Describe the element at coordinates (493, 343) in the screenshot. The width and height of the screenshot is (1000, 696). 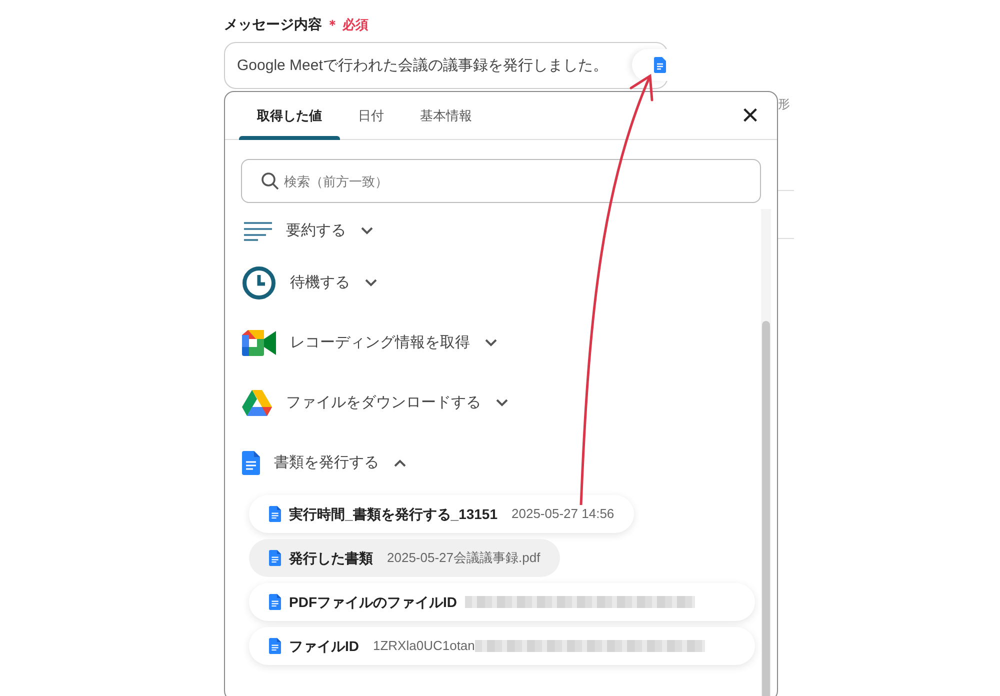
I see `step-group-header: レコーディング情報を取得` at that location.